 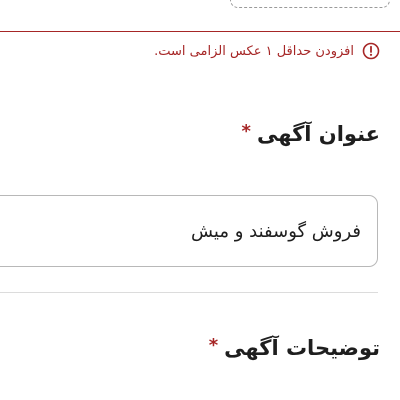 I want to click on upload-error-message: افزودن حداقل ۱ عکس الزامی است., so click(x=267, y=51).